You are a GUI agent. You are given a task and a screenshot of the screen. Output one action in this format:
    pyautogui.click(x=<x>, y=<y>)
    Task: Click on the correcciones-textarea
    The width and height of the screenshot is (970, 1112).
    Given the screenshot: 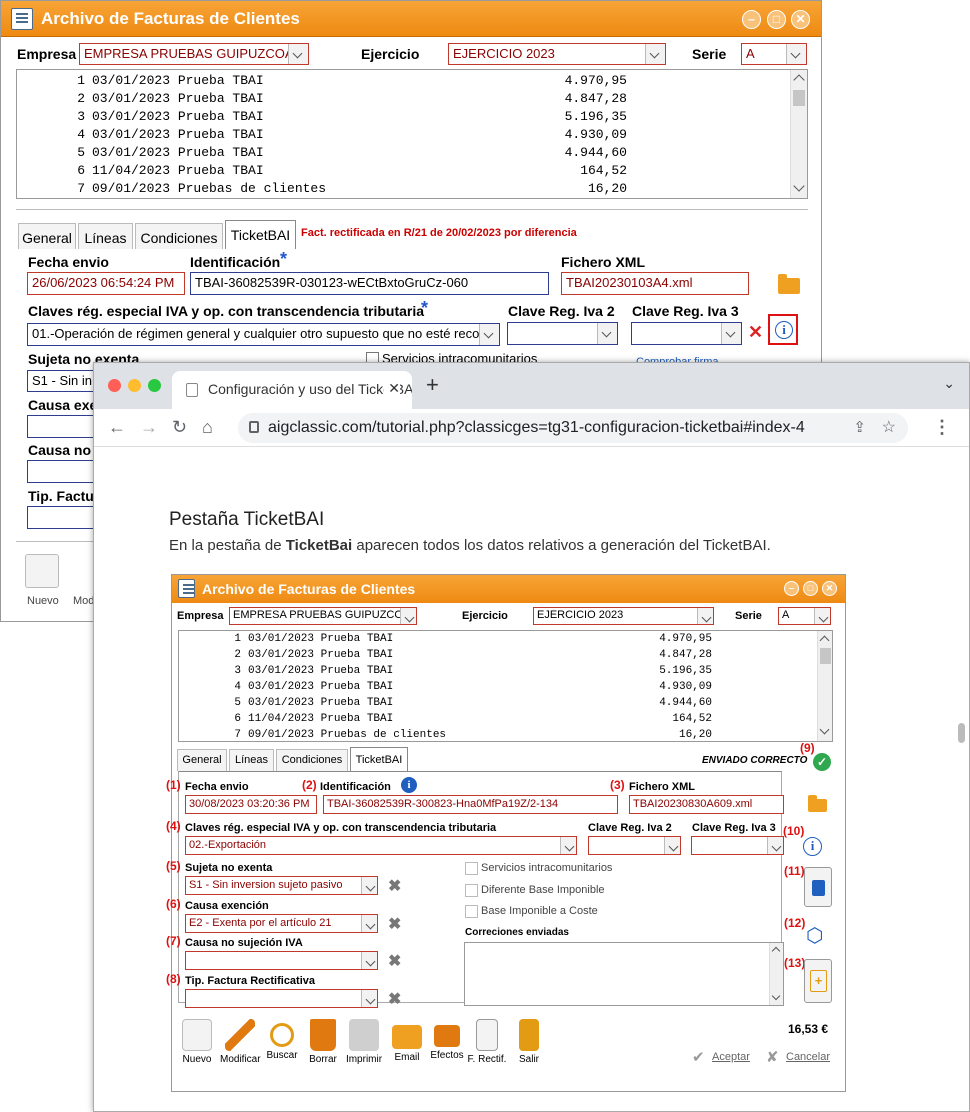 What is the action you would take?
    pyautogui.click(x=624, y=974)
    